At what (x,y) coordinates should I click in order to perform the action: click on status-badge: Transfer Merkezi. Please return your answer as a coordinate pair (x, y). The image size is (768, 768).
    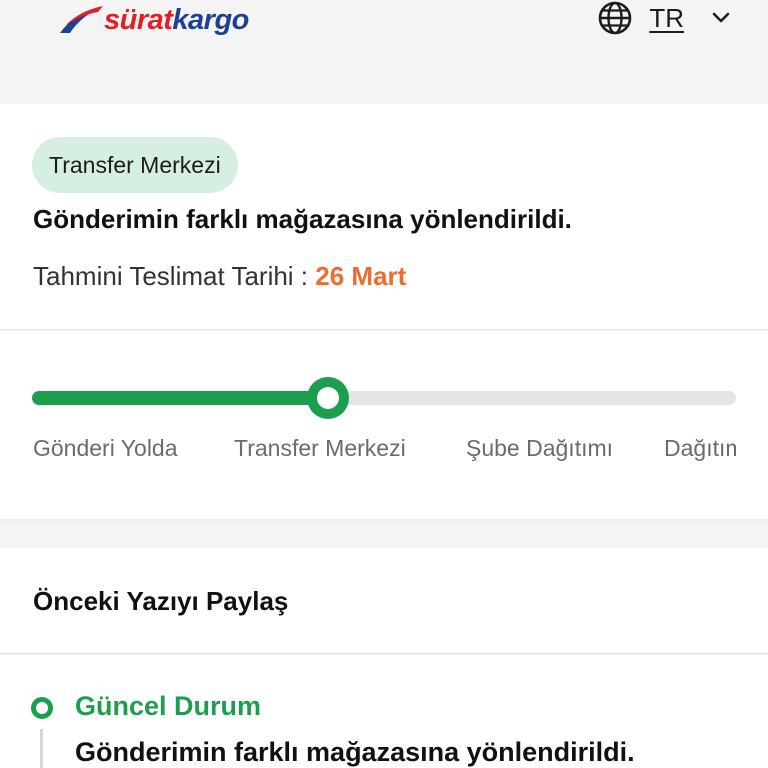
    Looking at the image, I should click on (135, 165).